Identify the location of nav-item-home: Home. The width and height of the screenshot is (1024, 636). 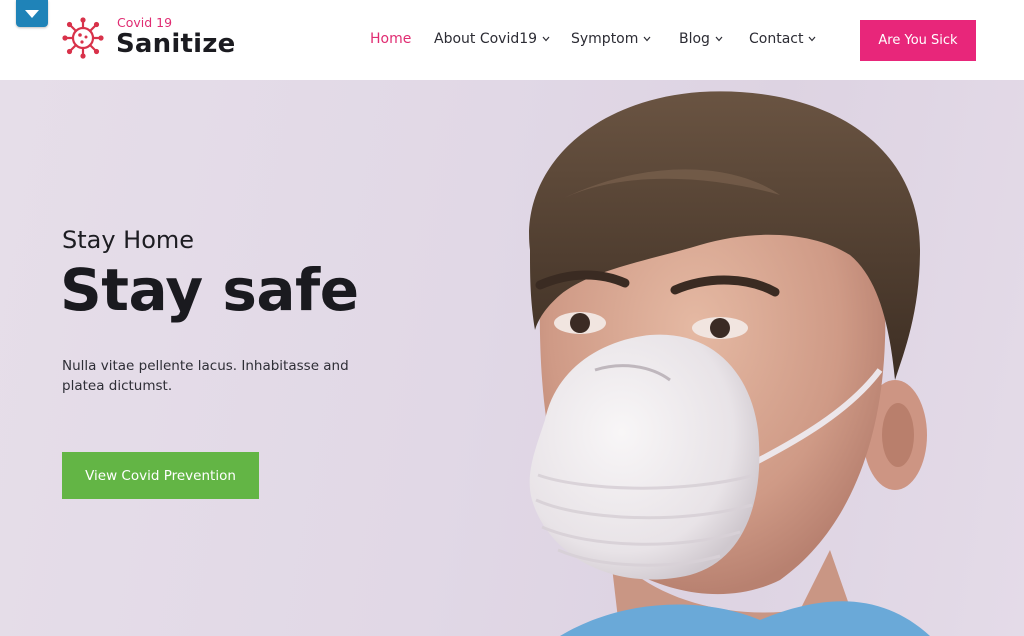
(390, 39).